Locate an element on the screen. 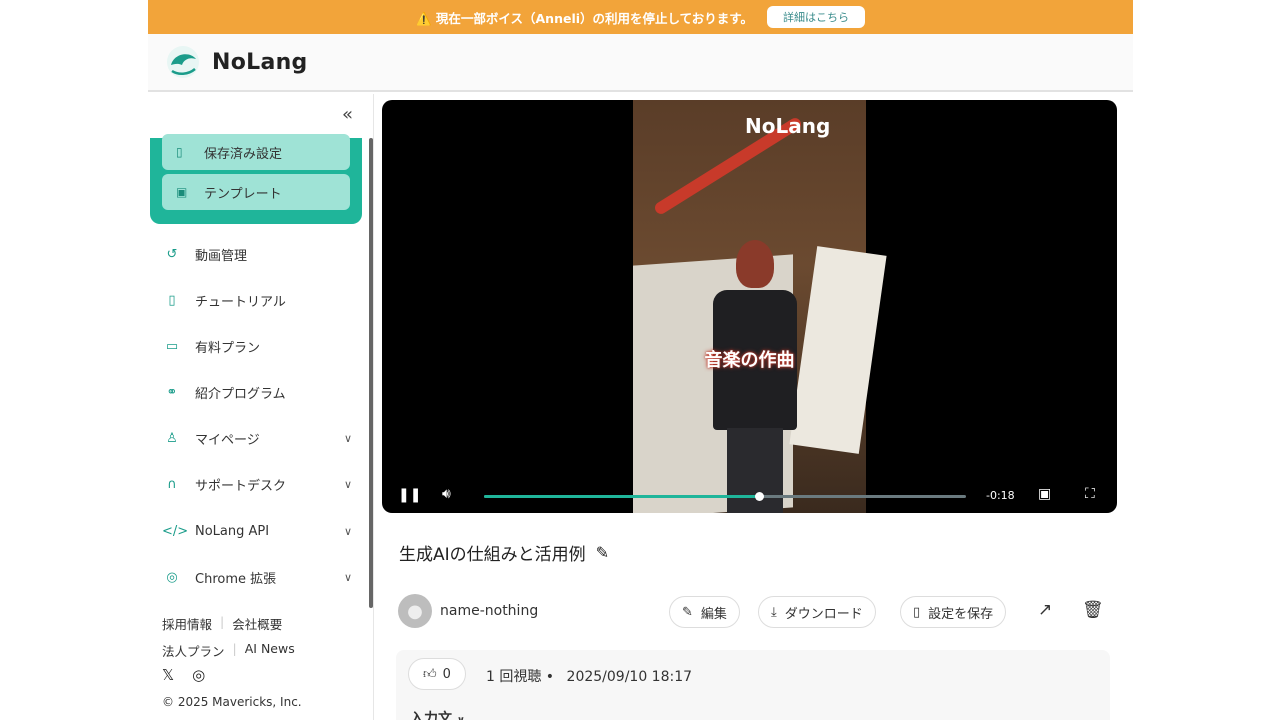  sidebar-item-chrome: ◎ Chrome 拡張 ∨ is located at coordinates (257, 577).